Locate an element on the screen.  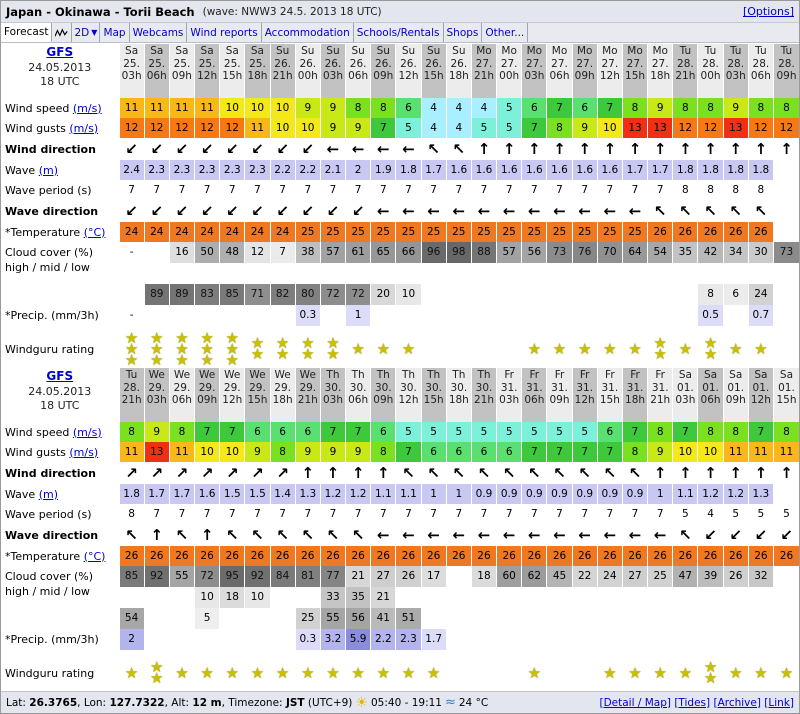
time-header: Tu 28. 00h is located at coordinates (710, 71).